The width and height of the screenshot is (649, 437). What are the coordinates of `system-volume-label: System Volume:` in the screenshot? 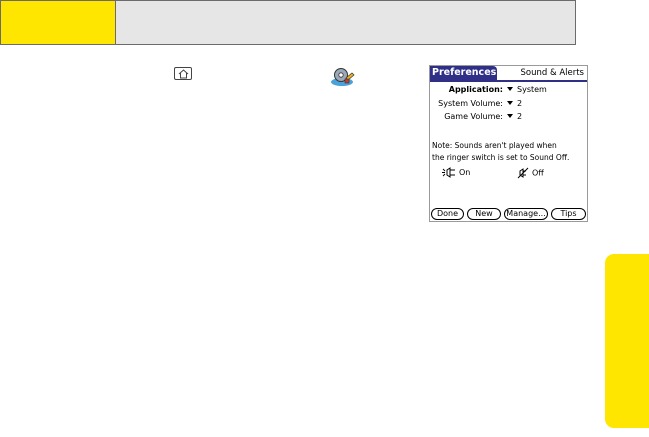 It's located at (470, 103).